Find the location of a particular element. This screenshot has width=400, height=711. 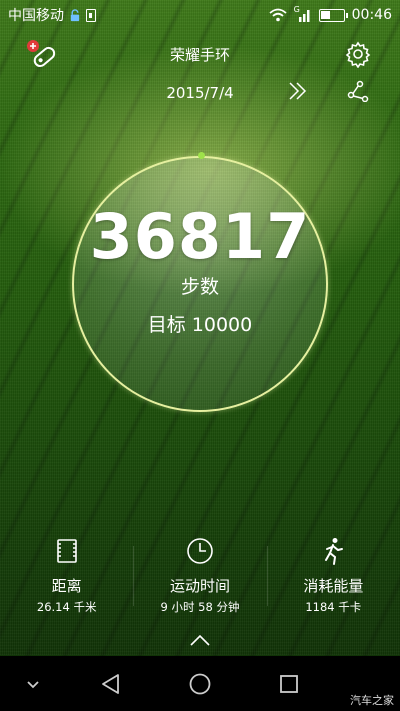

wifi-icon is located at coordinates (278, 15).